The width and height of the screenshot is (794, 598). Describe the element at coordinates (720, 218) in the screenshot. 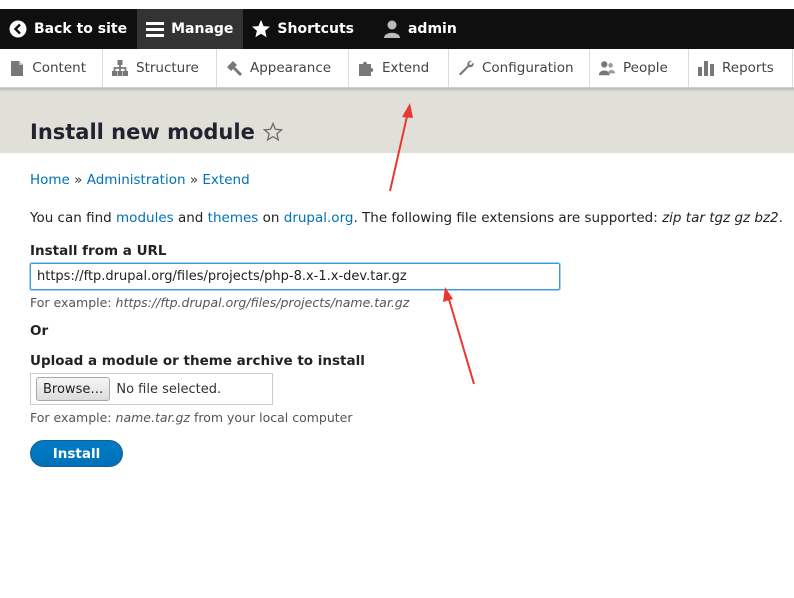

I see `supported-extensions: zip tar tgz gz bz2` at that location.